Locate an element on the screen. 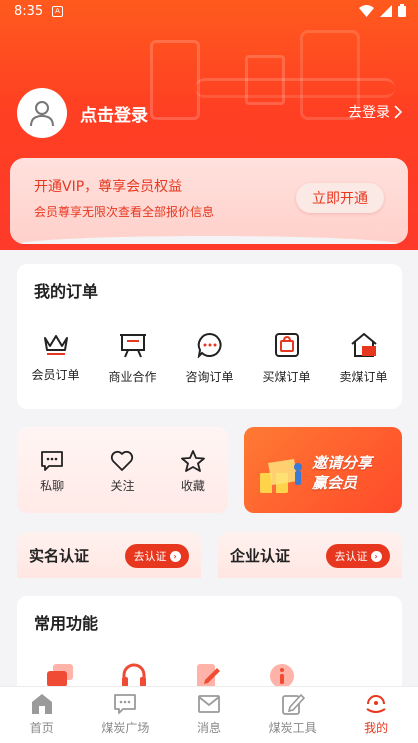 The height and width of the screenshot is (743, 418). tab-label: 消息 is located at coordinates (208, 728).